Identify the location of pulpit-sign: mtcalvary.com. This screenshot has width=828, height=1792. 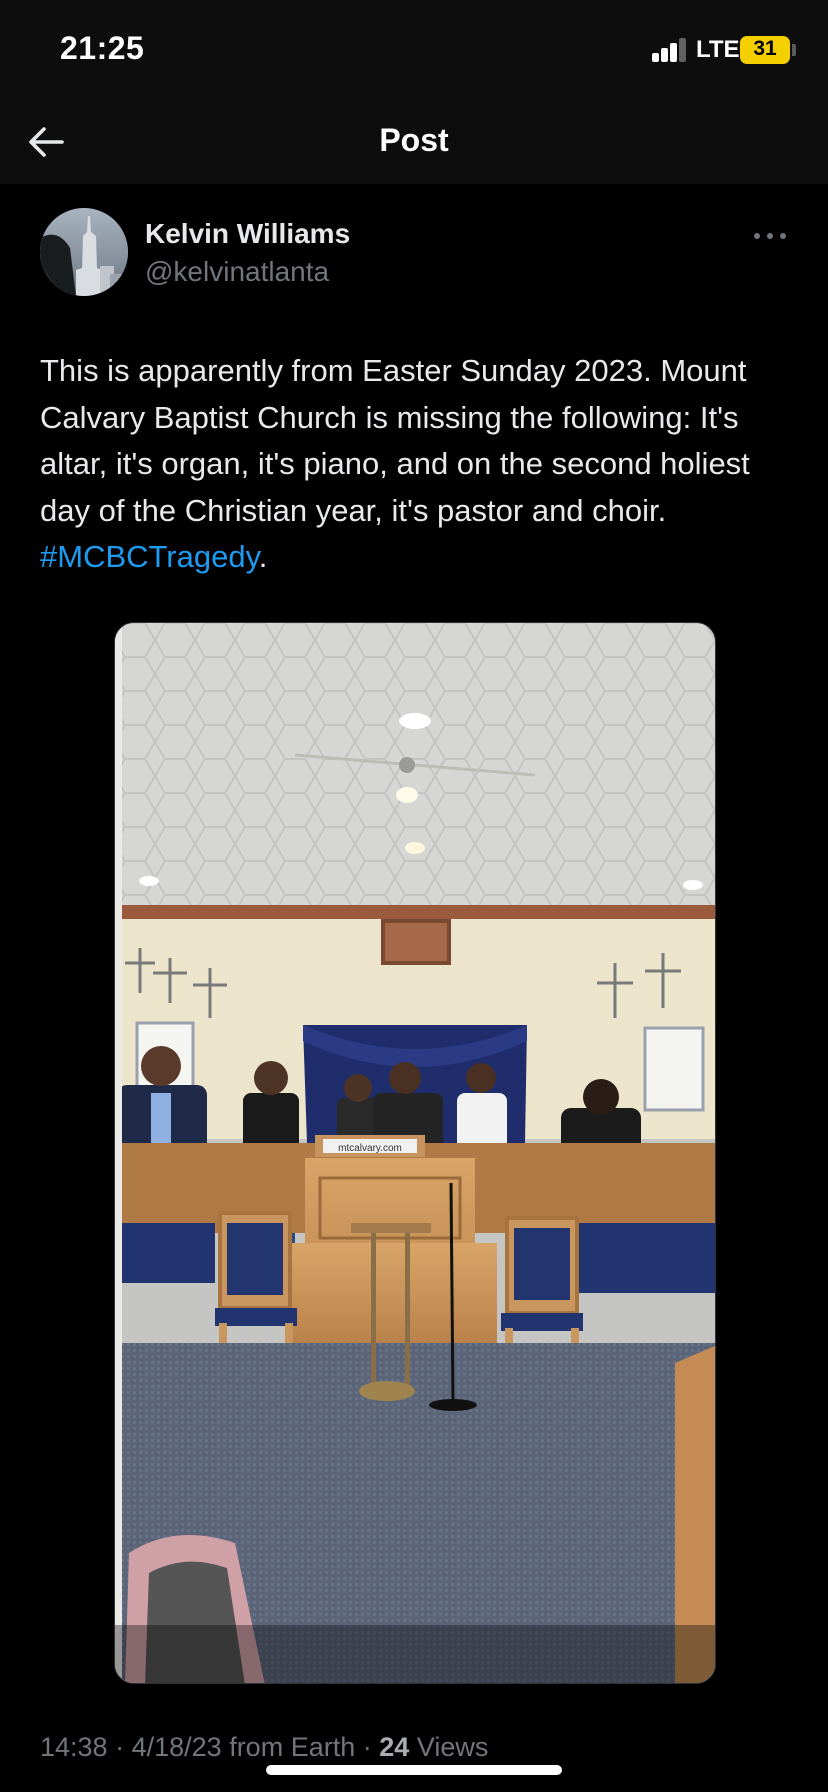
(370, 1148).